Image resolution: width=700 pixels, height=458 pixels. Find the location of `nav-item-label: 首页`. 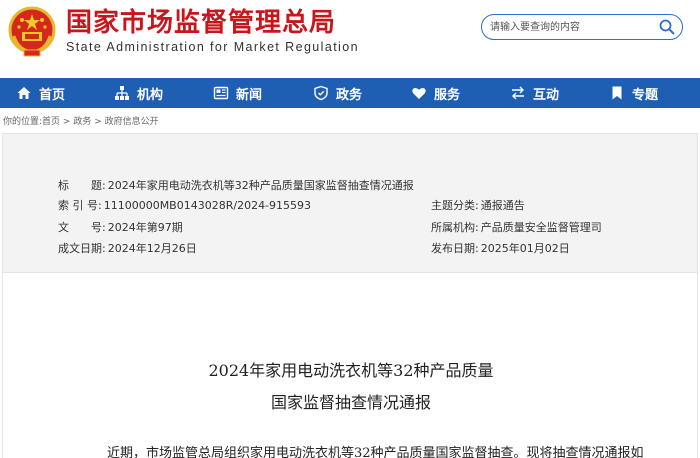

nav-item-label: 首页 is located at coordinates (52, 95).